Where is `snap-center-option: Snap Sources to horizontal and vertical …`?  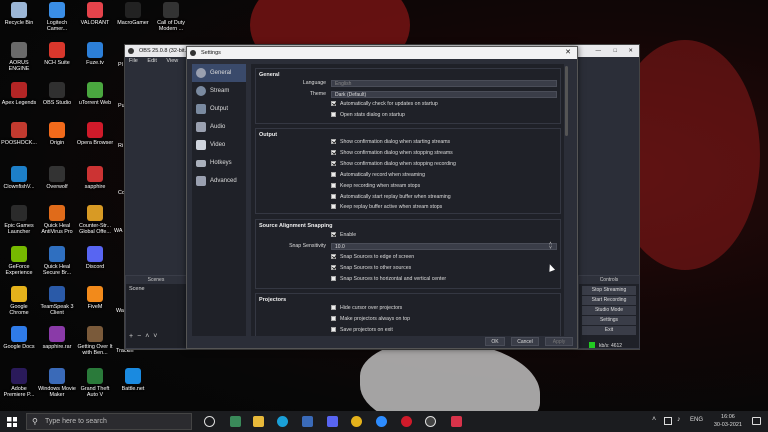 snap-center-option: Snap Sources to horizontal and vertical … is located at coordinates (388, 279).